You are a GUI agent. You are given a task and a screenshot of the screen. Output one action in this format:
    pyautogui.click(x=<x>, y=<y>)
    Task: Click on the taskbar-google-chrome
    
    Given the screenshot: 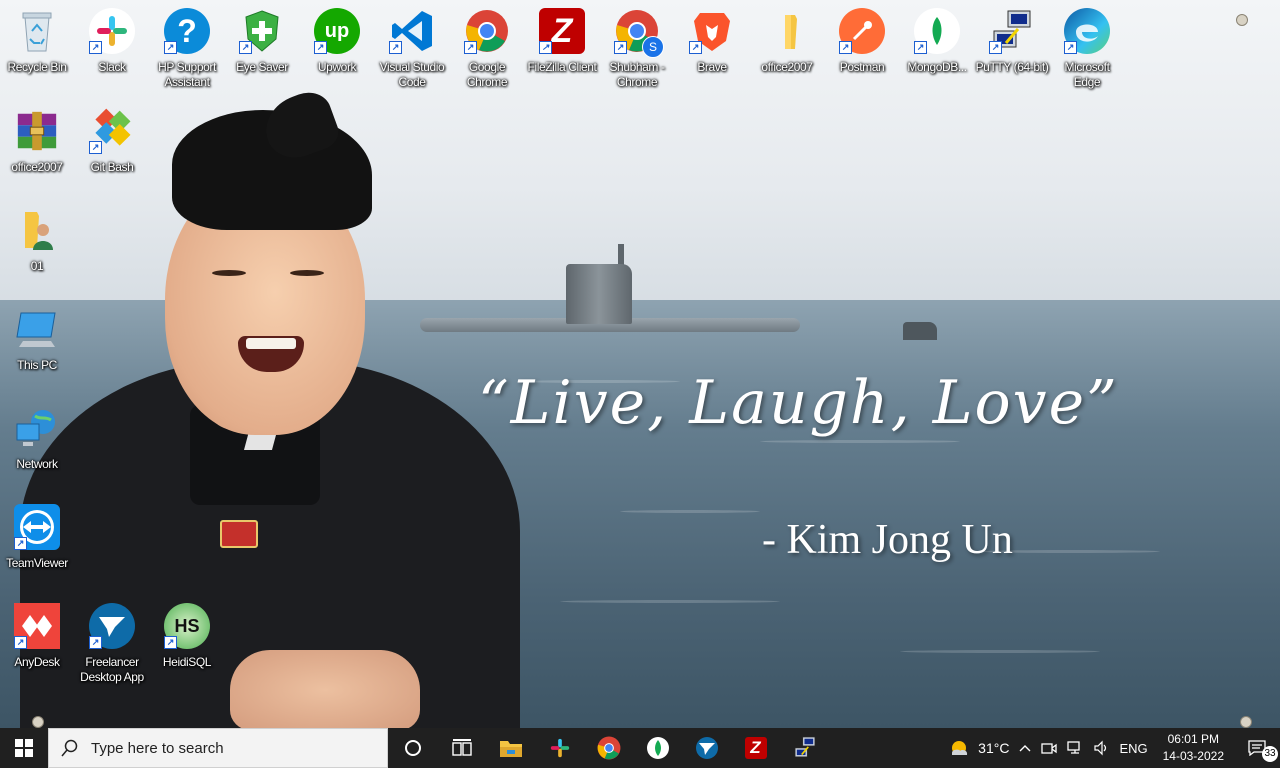 What is the action you would take?
    pyautogui.click(x=608, y=748)
    